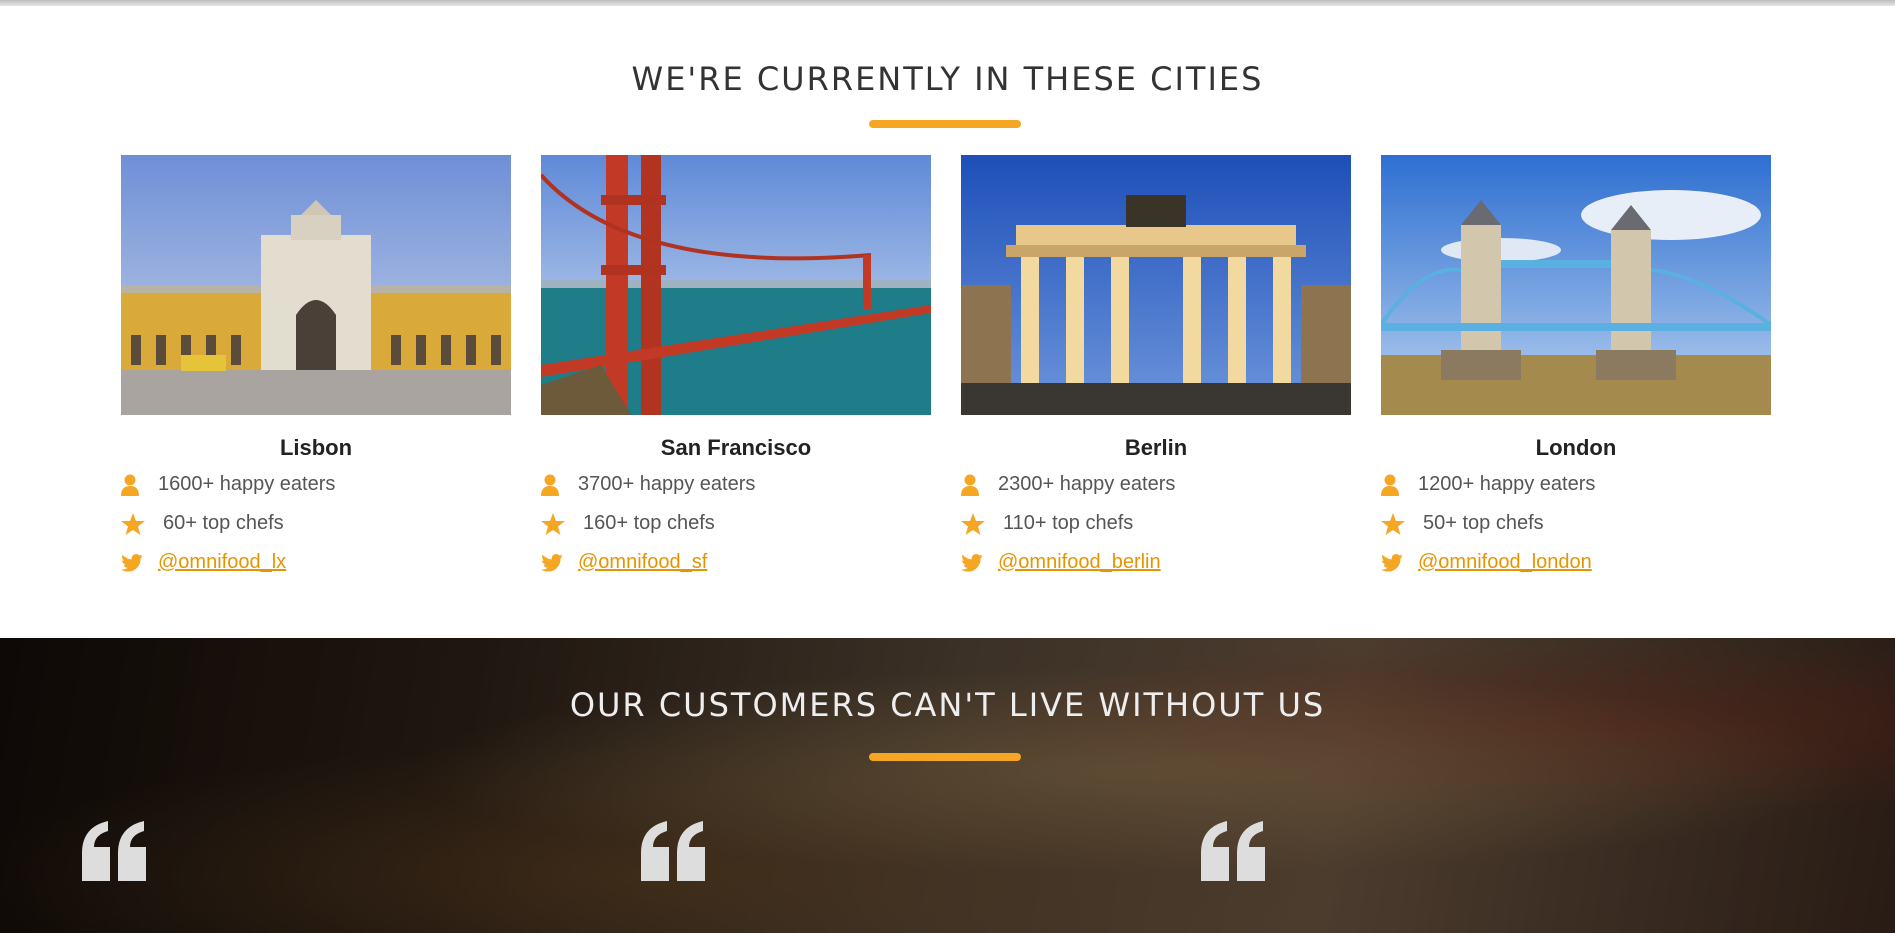 Image resolution: width=1895 pixels, height=933 pixels. Describe the element at coordinates (247, 484) in the screenshot. I see `eaters-count: 1600+ happy eaters` at that location.